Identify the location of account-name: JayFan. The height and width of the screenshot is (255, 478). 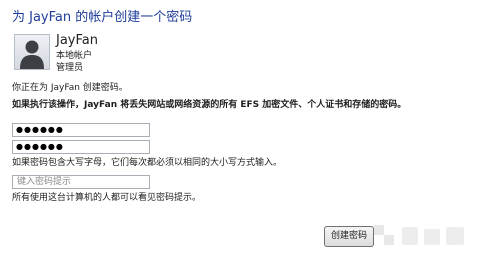
(77, 40).